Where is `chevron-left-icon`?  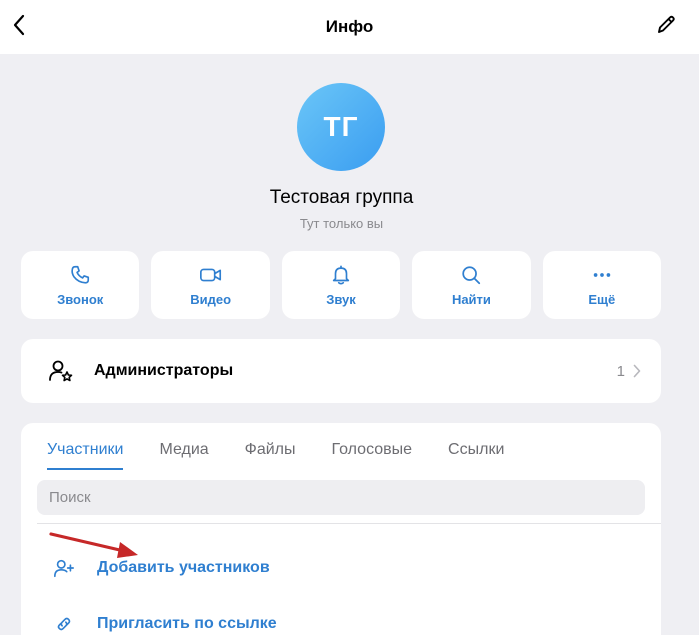 chevron-left-icon is located at coordinates (19, 25).